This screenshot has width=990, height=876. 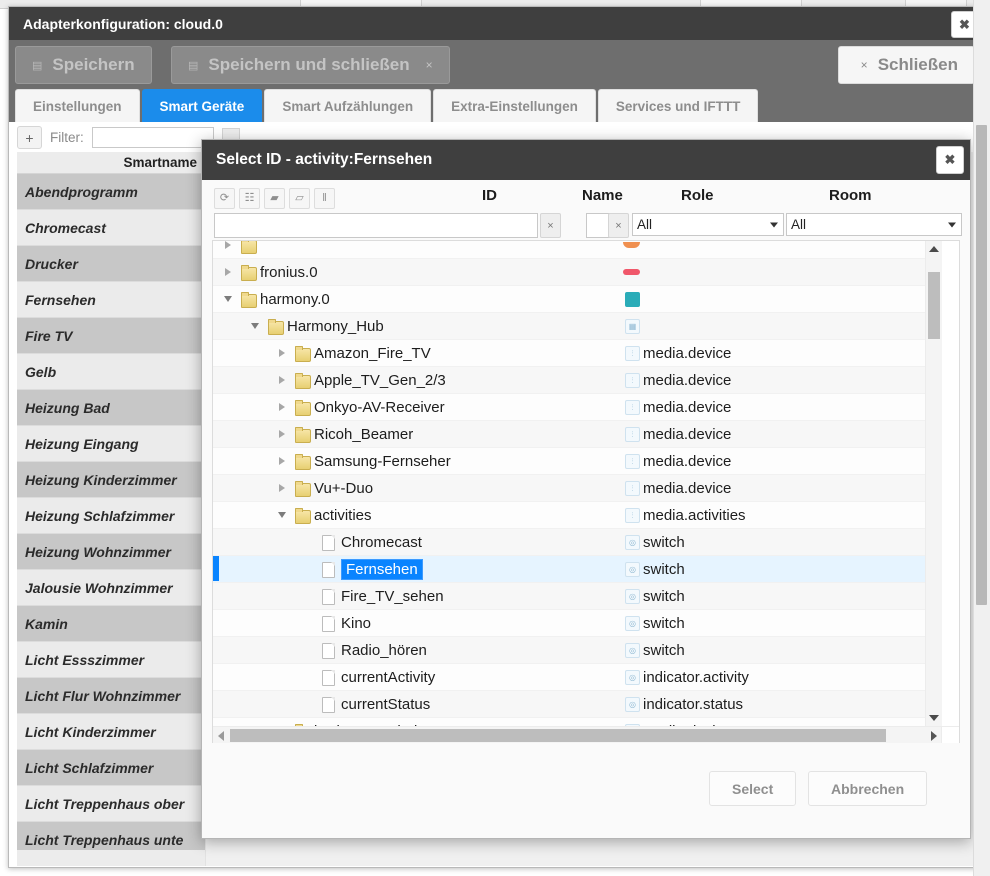 I want to click on tree-row: Fernsehen ◎ switch, so click(x=569, y=569).